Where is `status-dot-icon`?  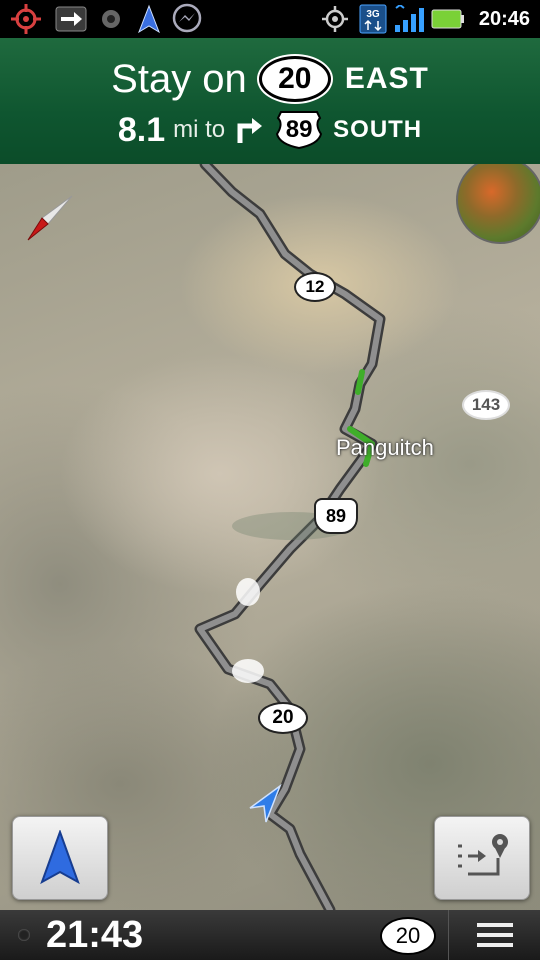 status-dot-icon is located at coordinates (24, 935).